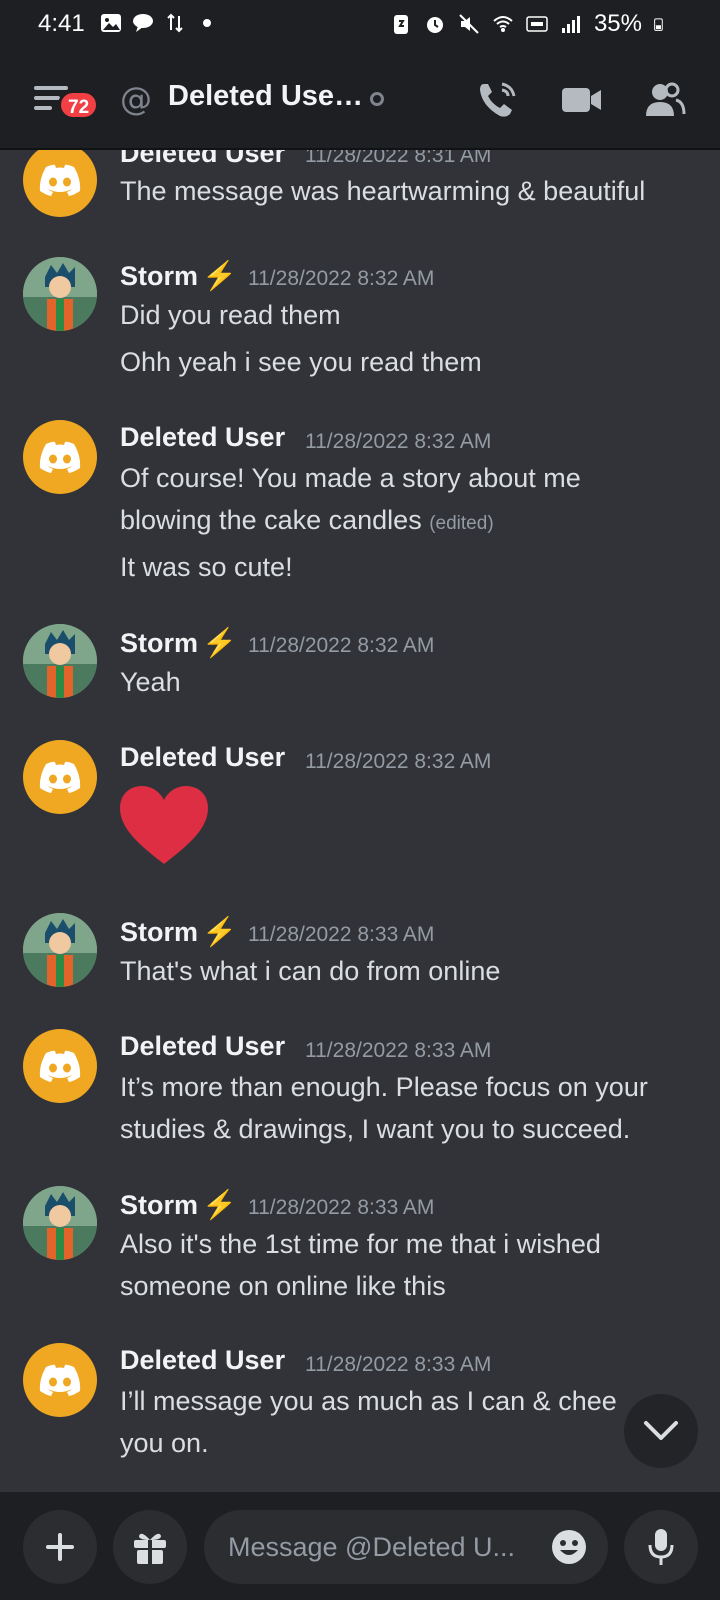 This screenshot has width=720, height=1600. I want to click on jump-to-present-button, so click(661, 1431).